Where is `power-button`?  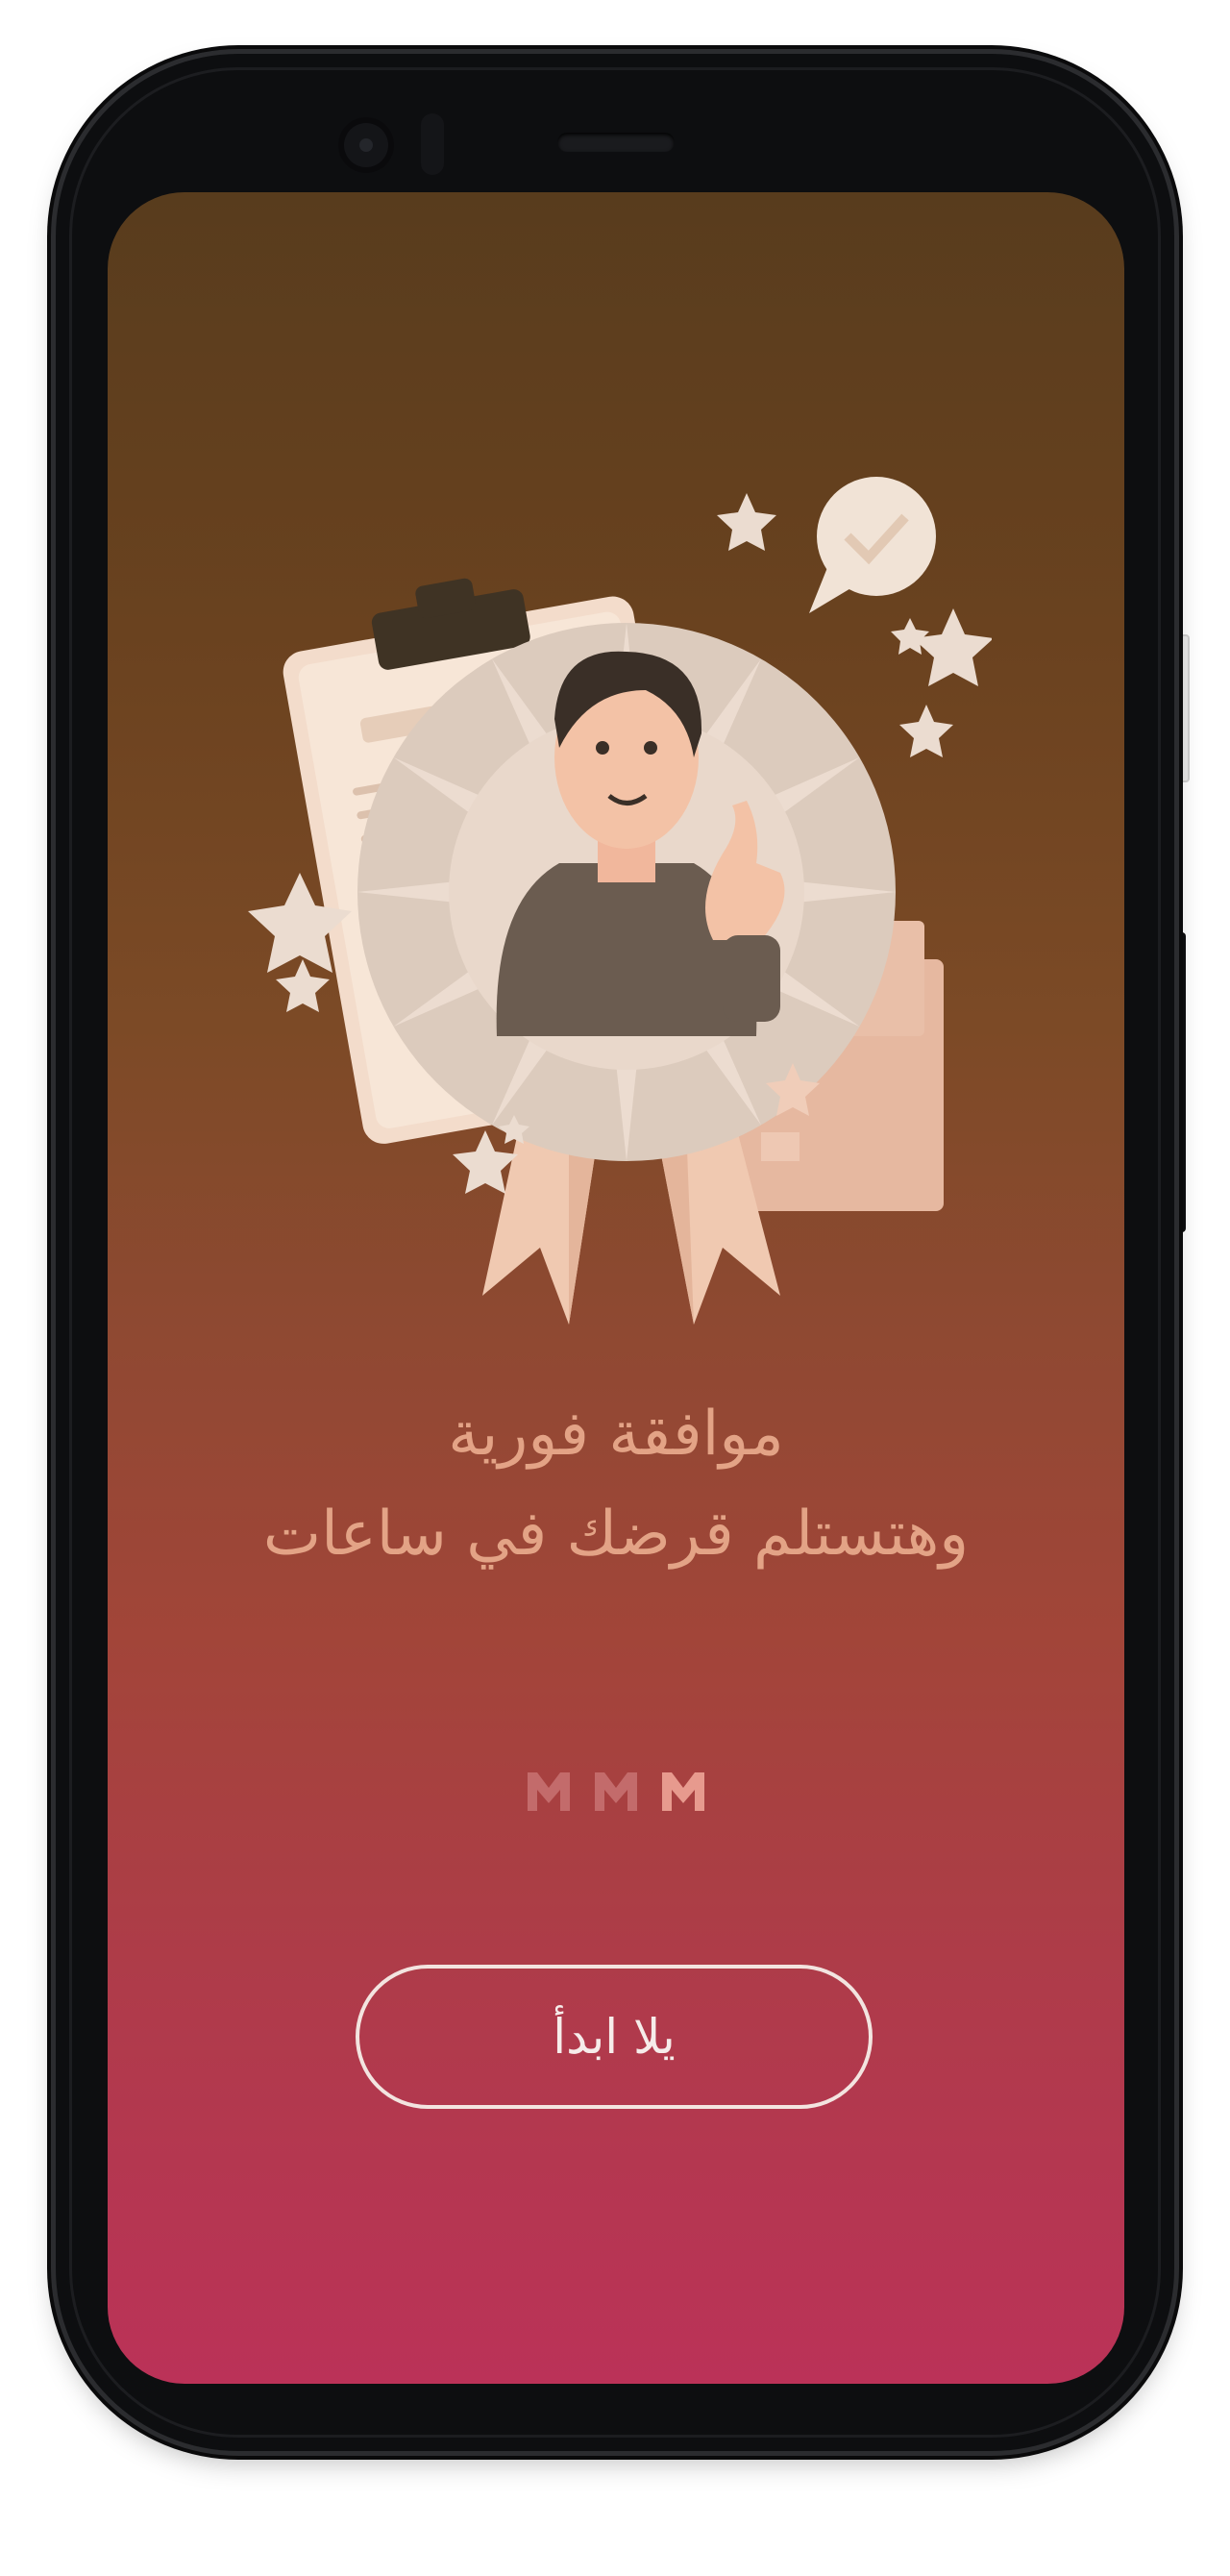
power-button is located at coordinates (1180, 1082).